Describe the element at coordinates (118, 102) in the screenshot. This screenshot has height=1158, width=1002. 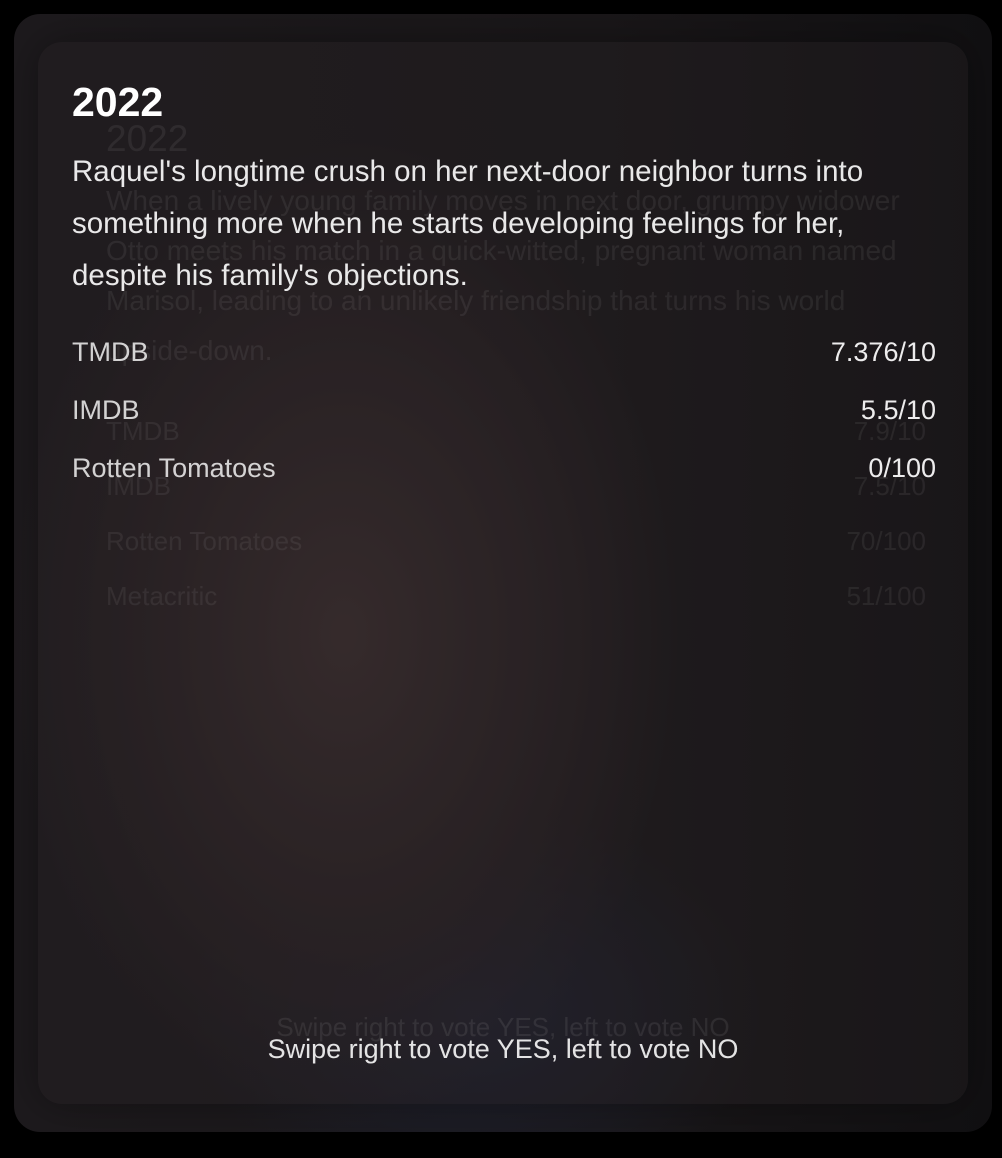
I see `movie-year: 2022` at that location.